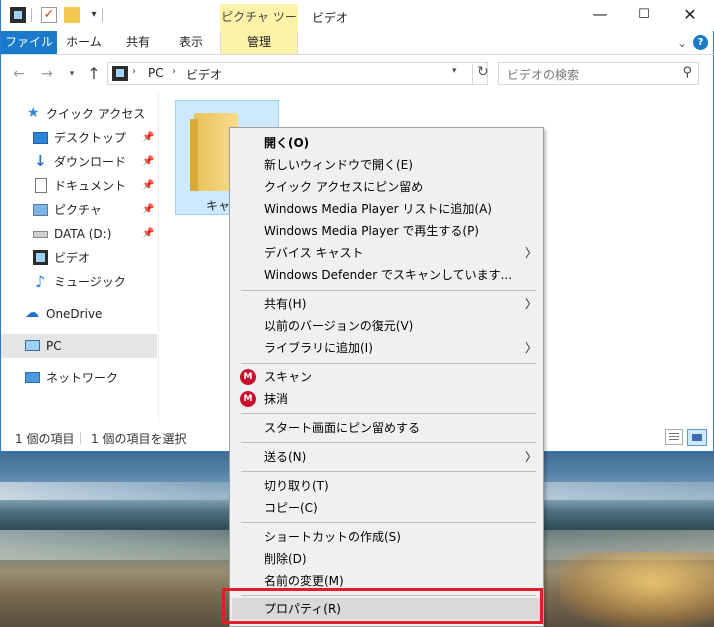 Image resolution: width=714 pixels, height=627 pixels. Describe the element at coordinates (332, 537) in the screenshot. I see `menu-item-label: ショートカットの作成(S)` at that location.